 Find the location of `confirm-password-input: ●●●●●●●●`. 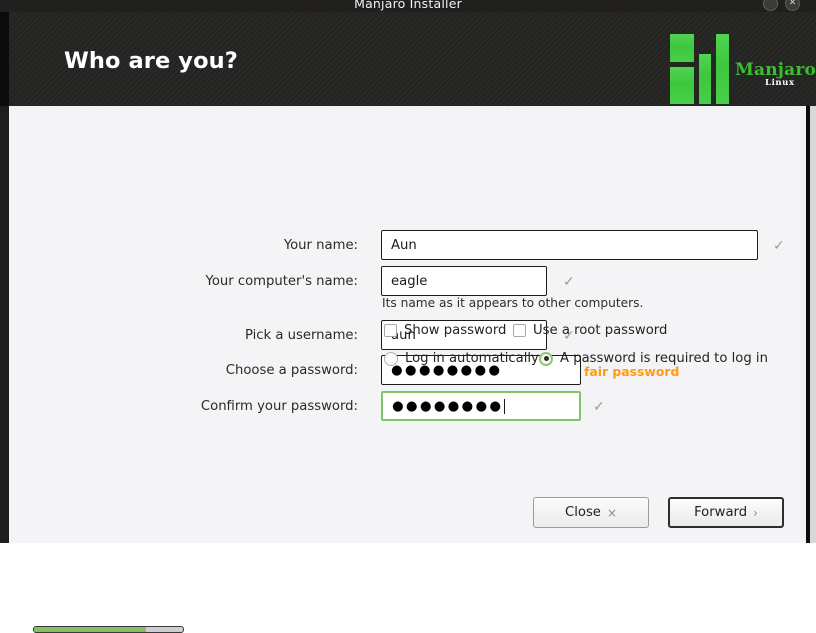

confirm-password-input: ●●●●●●●● is located at coordinates (481, 406).